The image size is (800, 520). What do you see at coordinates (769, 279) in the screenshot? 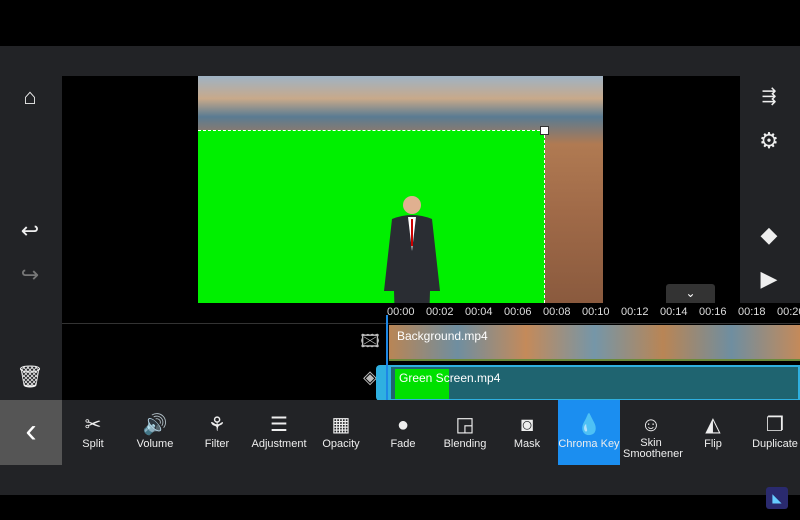
I see `play-icon: ▶` at bounding box center [769, 279].